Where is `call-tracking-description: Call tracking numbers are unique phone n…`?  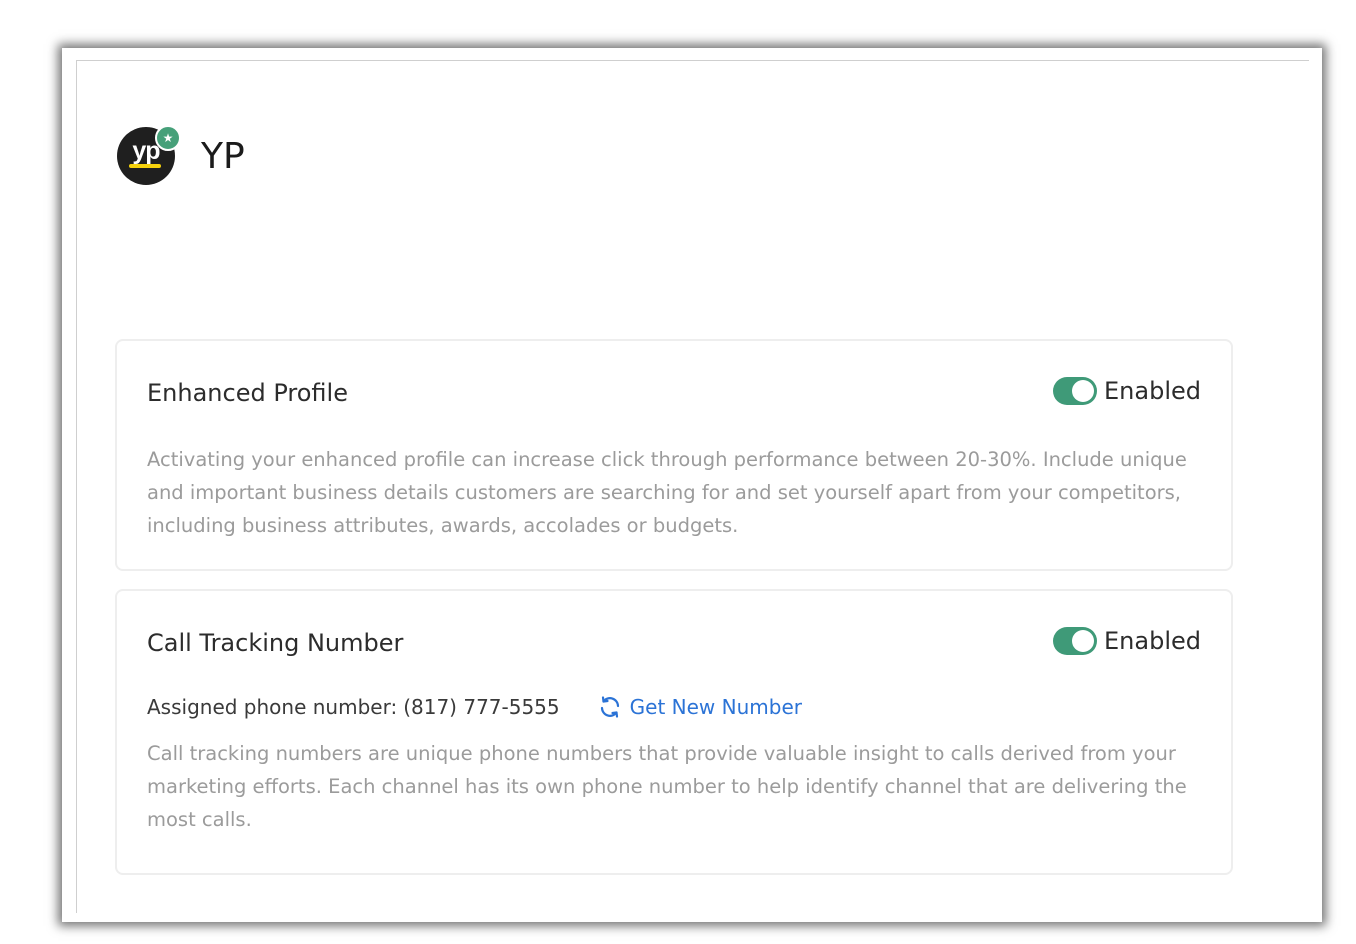
call-tracking-description: Call tracking numbers are unique phone n… is located at coordinates (667, 786).